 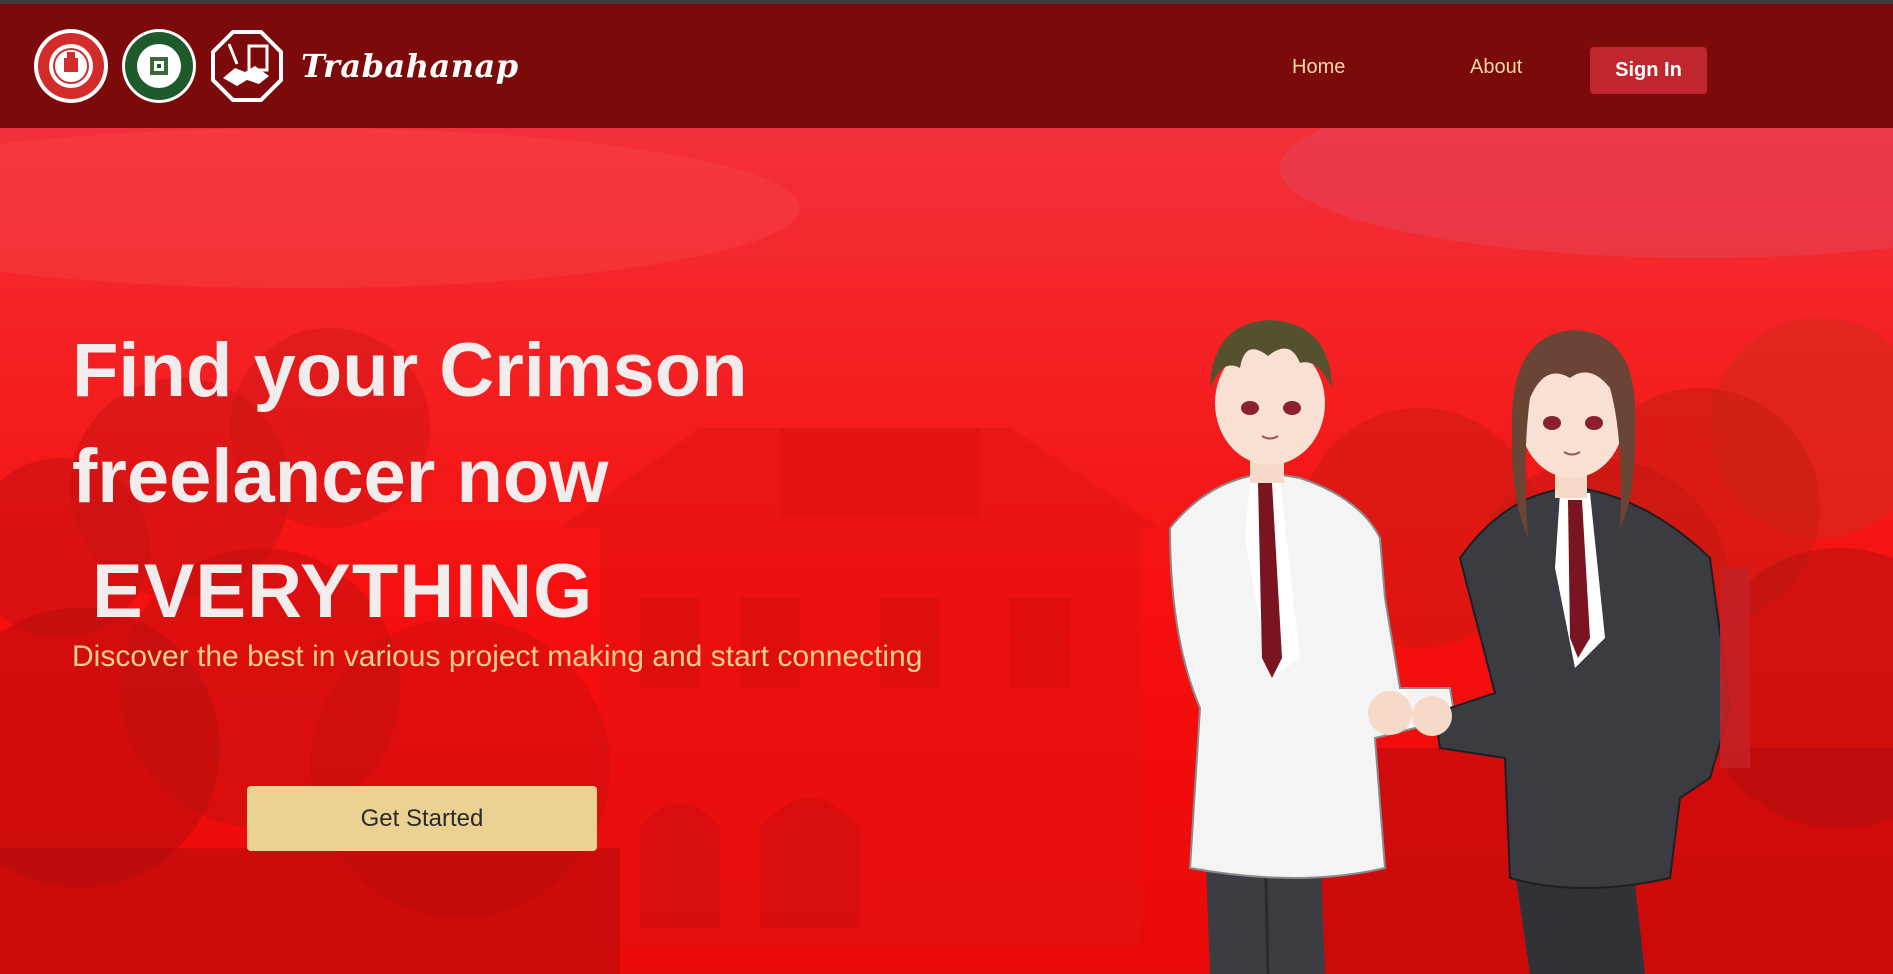 What do you see at coordinates (422, 818) in the screenshot?
I see `get-started-button: Get Started` at bounding box center [422, 818].